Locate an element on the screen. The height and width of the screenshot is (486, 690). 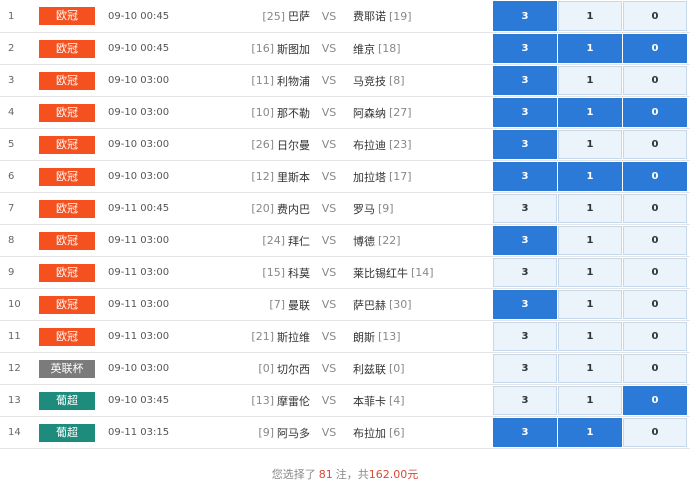
home-rank: [15] is located at coordinates (273, 272).